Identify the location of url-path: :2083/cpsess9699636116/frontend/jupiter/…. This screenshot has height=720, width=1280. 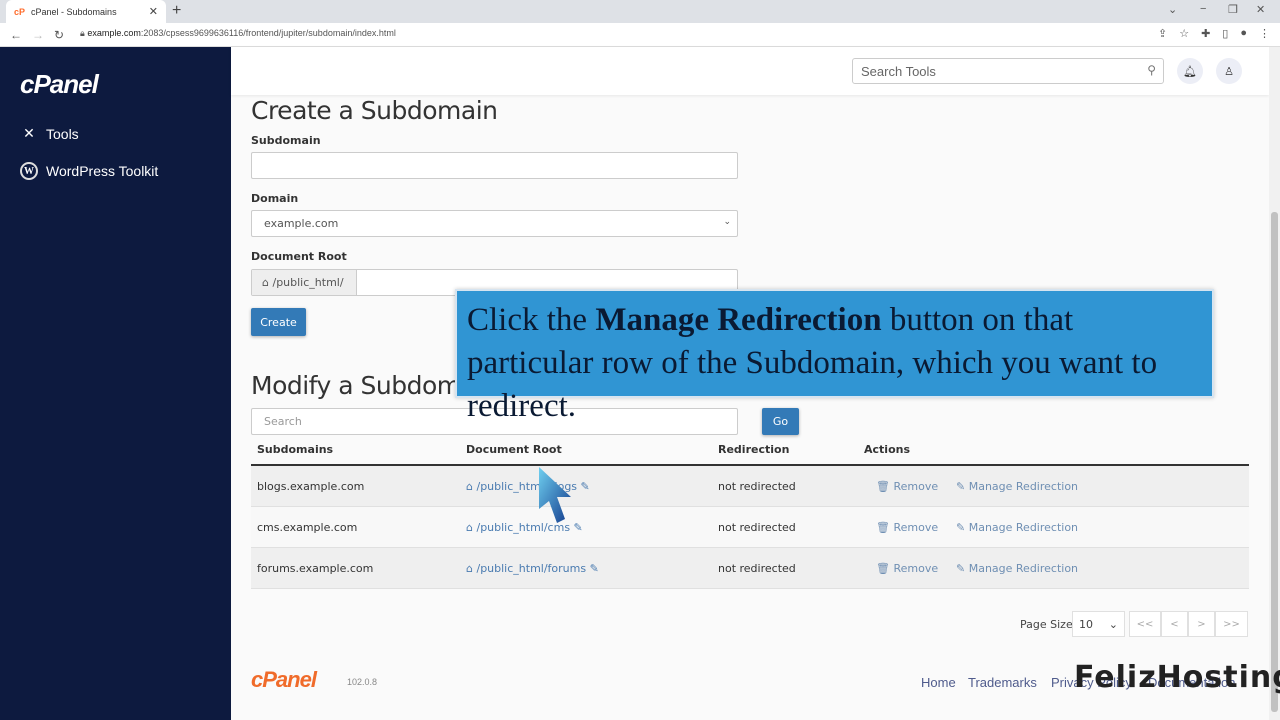
(268, 33).